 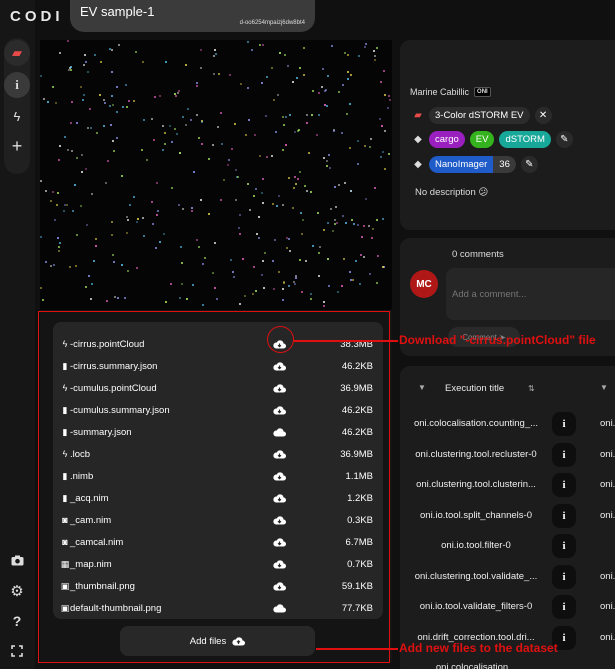 I want to click on execution-row: oni.clustering.tool.recluster-0 i oni.clus, so click(x=507, y=456).